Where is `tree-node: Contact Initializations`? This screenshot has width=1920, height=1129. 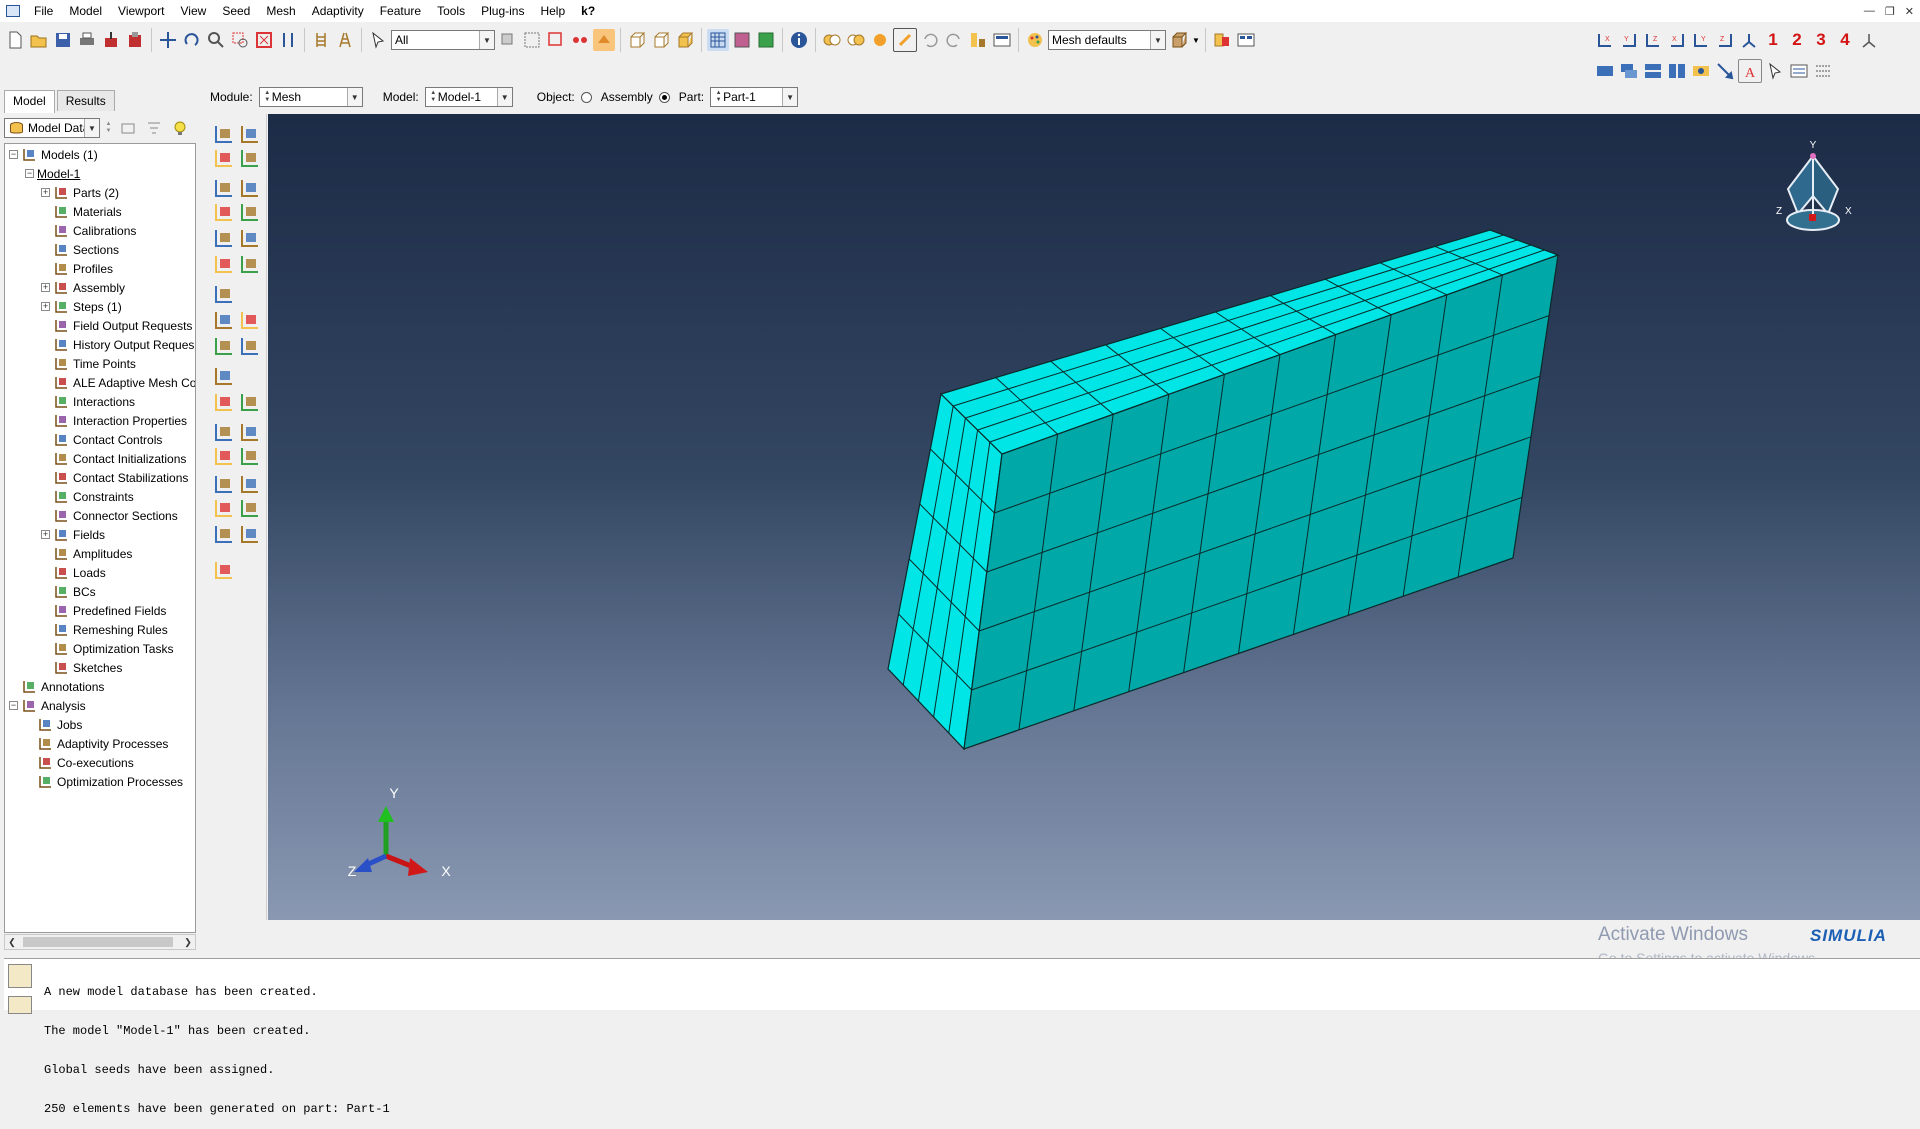
tree-node: Contact Initializations is located at coordinates (113, 458).